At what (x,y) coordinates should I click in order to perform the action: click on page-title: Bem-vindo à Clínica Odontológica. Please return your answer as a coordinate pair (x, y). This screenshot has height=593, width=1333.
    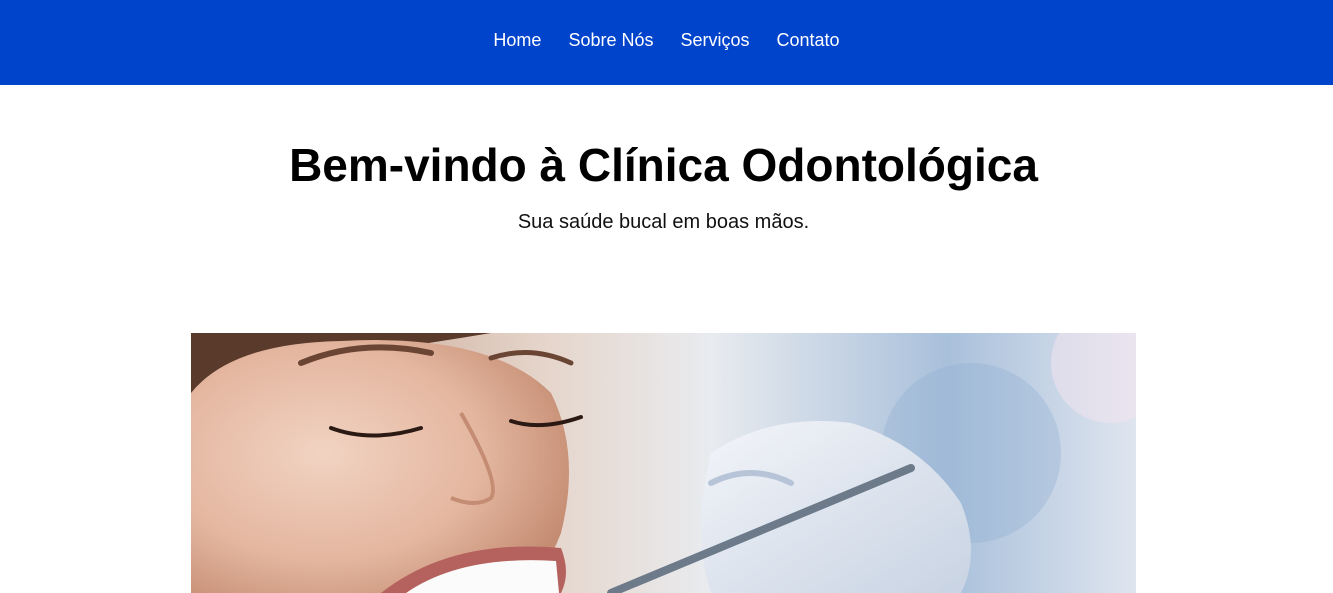
    Looking at the image, I should click on (663, 165).